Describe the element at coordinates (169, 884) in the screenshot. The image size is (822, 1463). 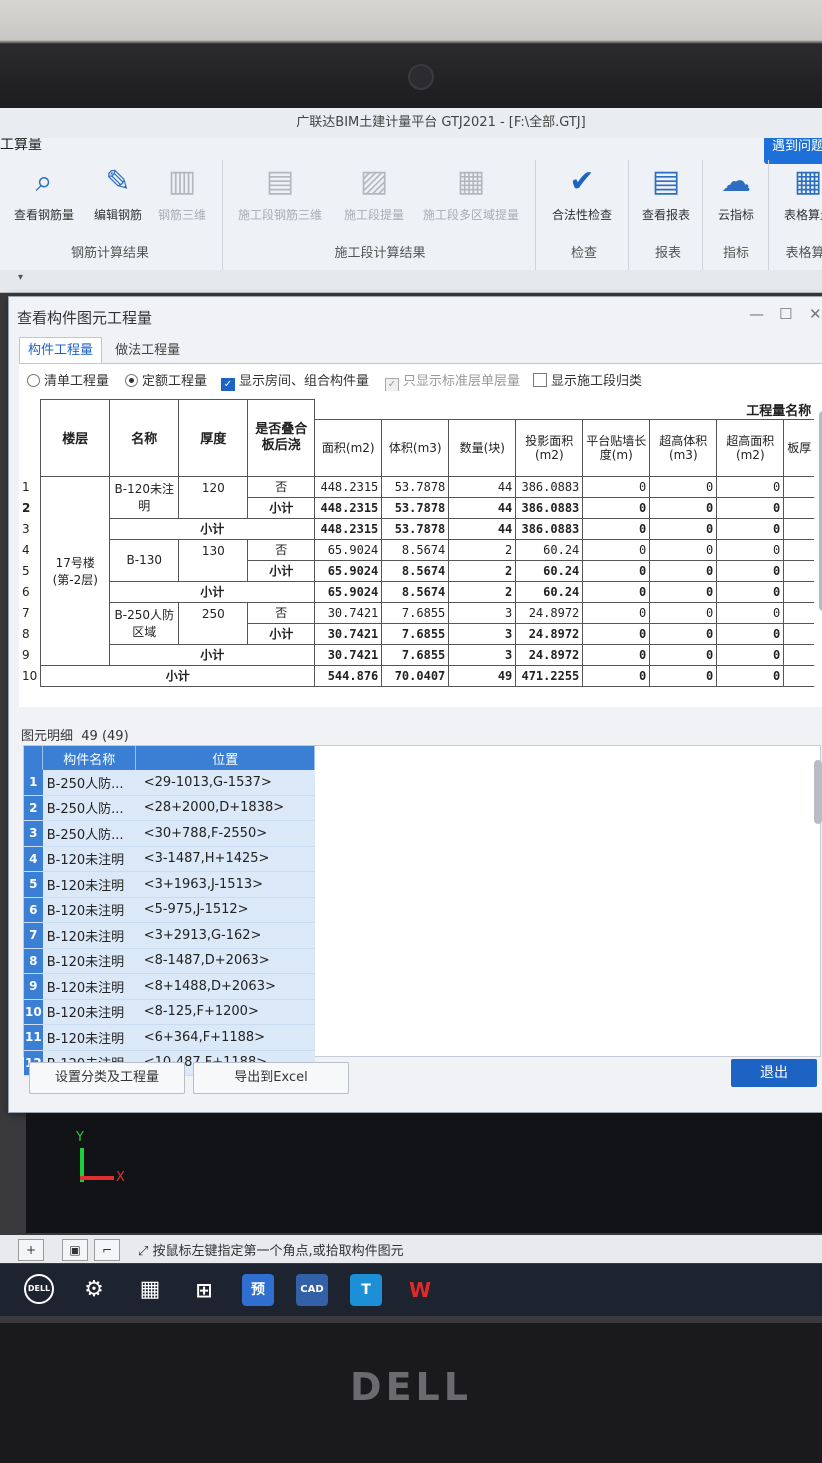
I see `list-item: 5 B-120未注明 <3+1963,J-1513>` at that location.